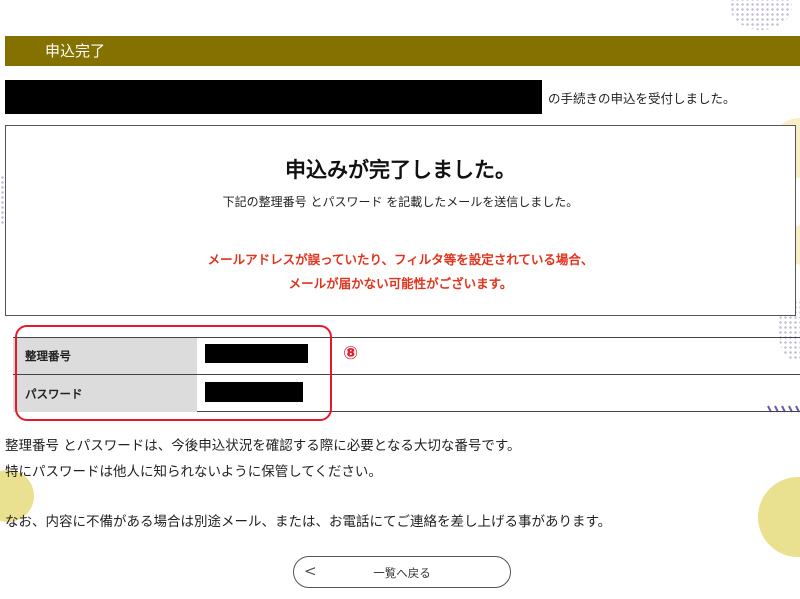 This screenshot has width=800, height=599. What do you see at coordinates (263, 446) in the screenshot?
I see `note-line-1: 整理番号 とパスワードは、今後申込状況を確認する際に必要となる大切な番号です。` at bounding box center [263, 446].